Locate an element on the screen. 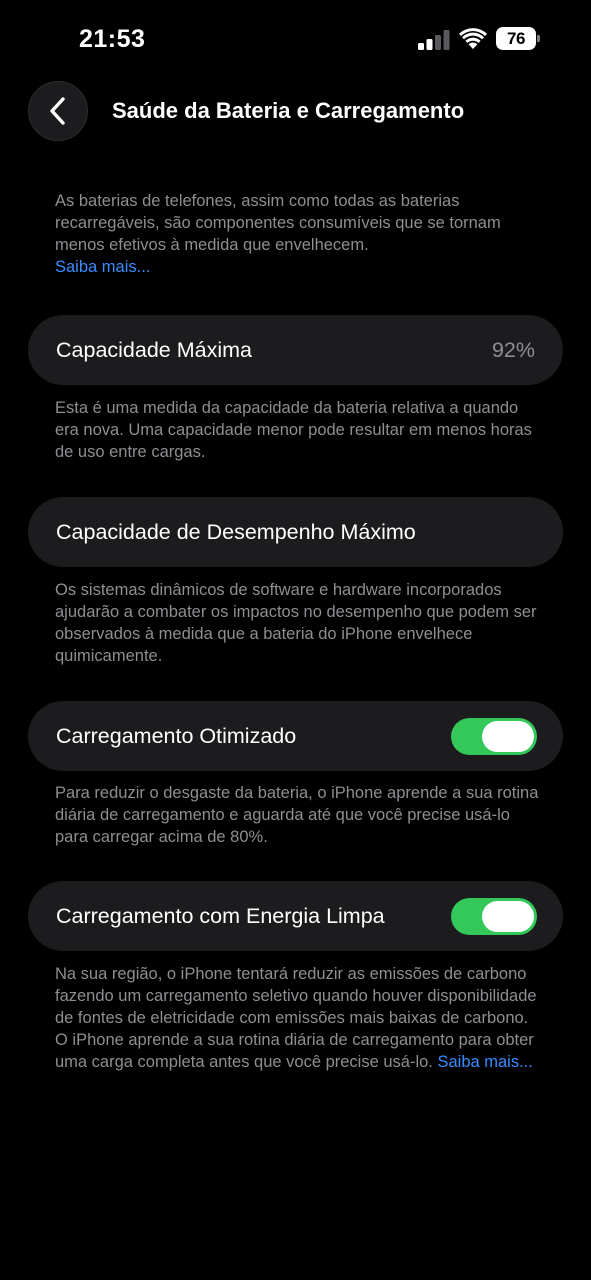 This screenshot has height=1280, width=591. optimized-charging-label: Carregamento Otimizado is located at coordinates (176, 735).